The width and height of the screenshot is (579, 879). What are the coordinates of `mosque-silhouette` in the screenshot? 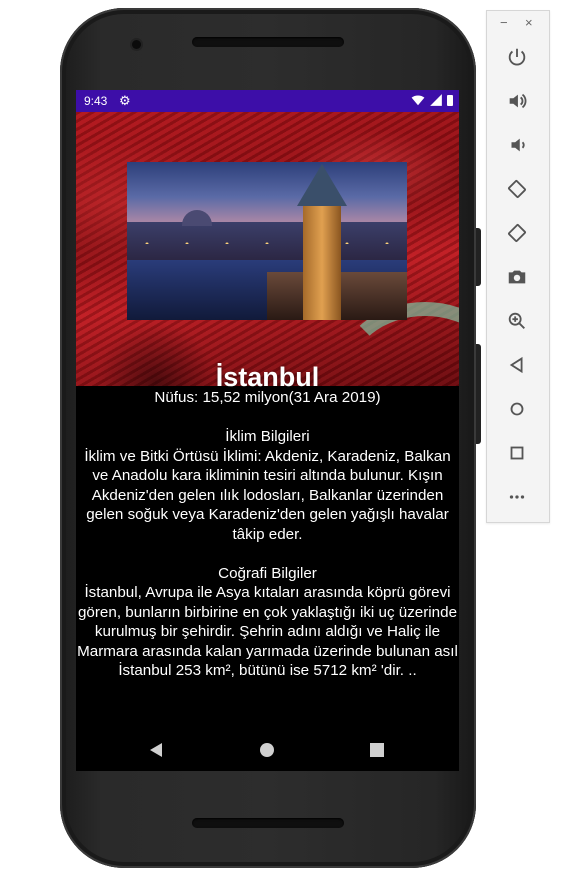 It's located at (197, 218).